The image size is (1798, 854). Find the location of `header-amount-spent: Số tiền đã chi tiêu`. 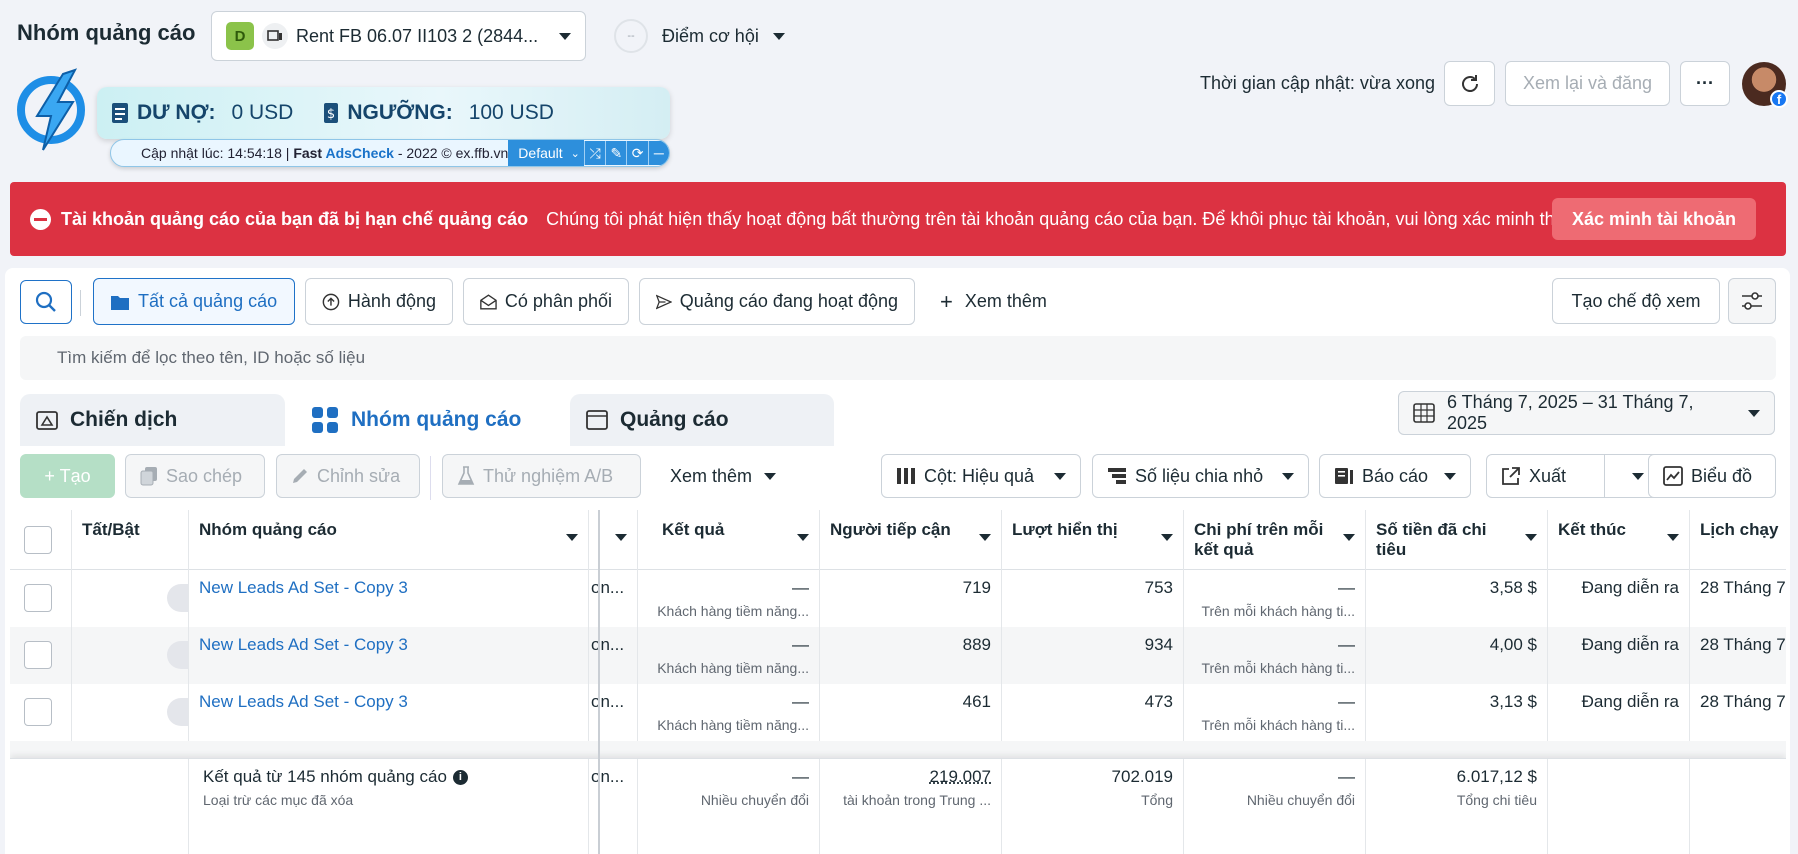

header-amount-spent: Số tiền đã chi tiêu is located at coordinates (1457, 540).